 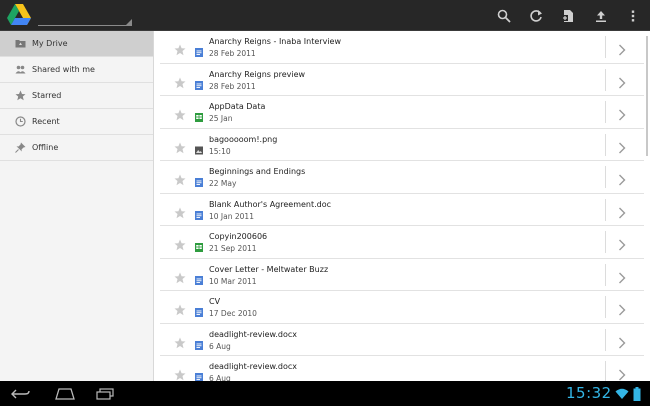 I want to click on upload-button, so click(x=601, y=15).